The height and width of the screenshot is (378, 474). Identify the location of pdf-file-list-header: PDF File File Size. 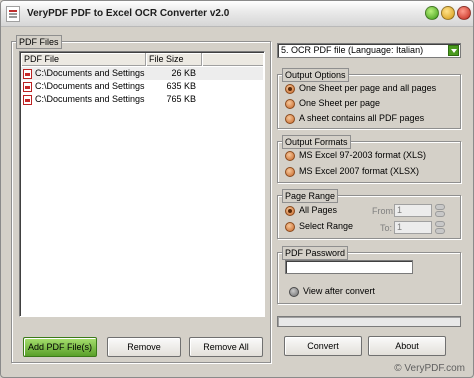
(142, 59).